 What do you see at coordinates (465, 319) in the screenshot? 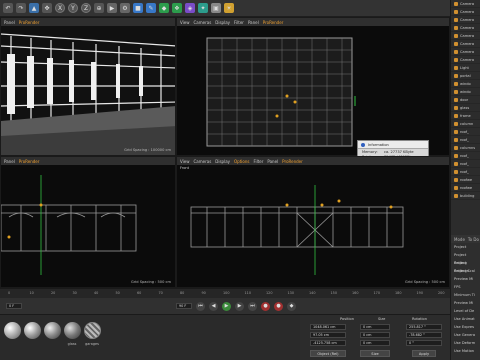
I see `attribute-row: Use Animat` at bounding box center [465, 319].